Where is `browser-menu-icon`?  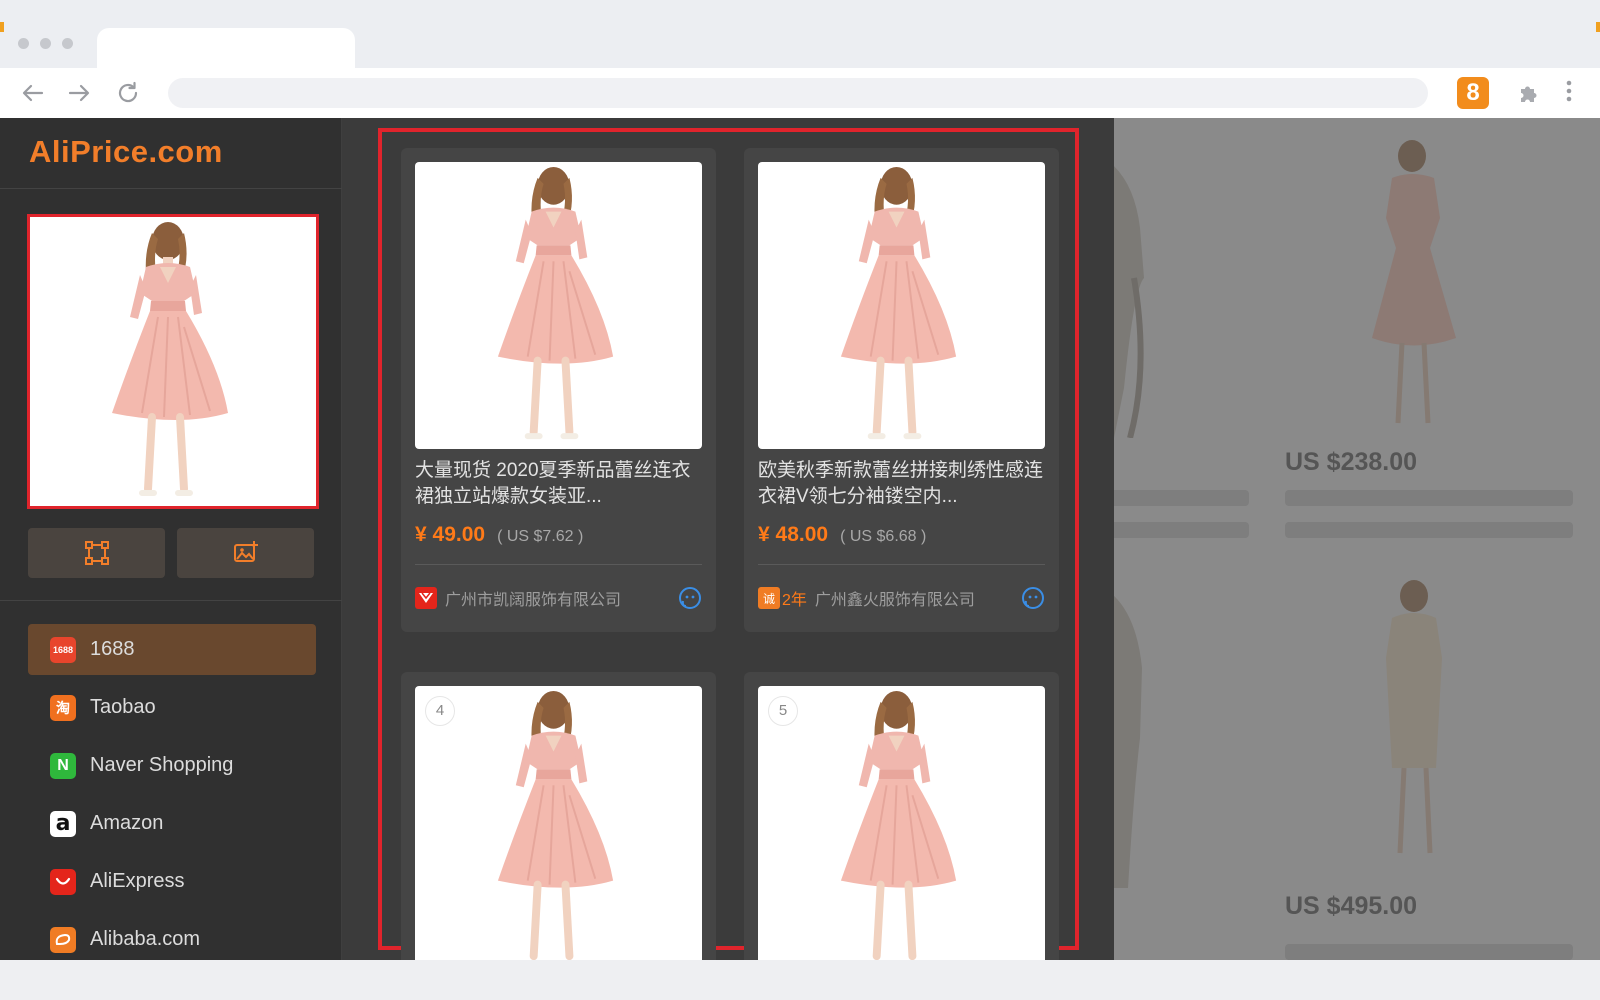 browser-menu-icon is located at coordinates (1569, 93).